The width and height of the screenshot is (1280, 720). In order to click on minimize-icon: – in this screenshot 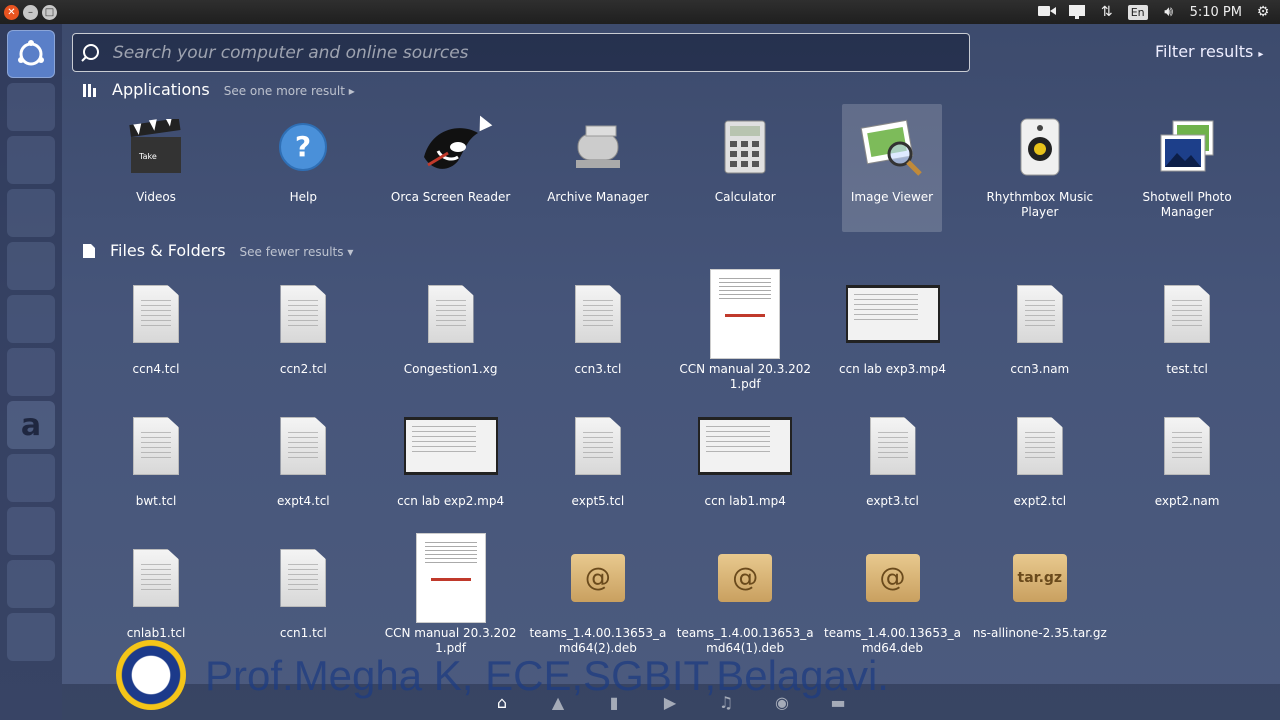, I will do `click(30, 12)`.